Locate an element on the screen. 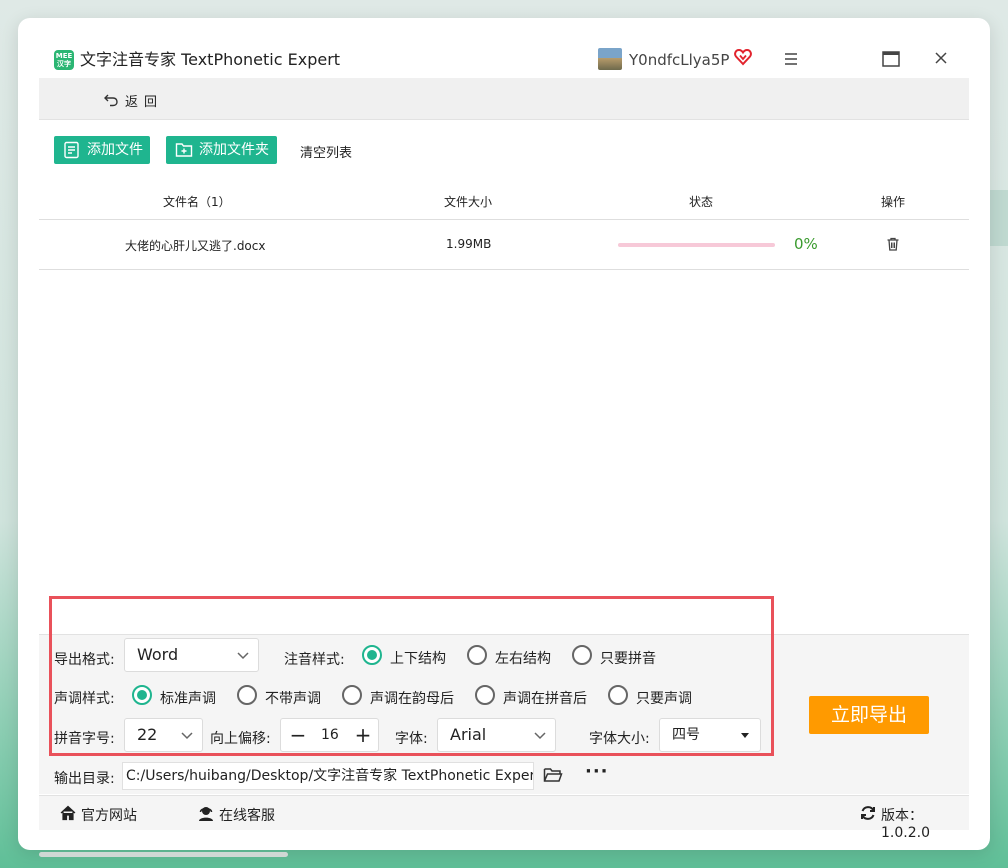  open-folder-icon is located at coordinates (553, 775).